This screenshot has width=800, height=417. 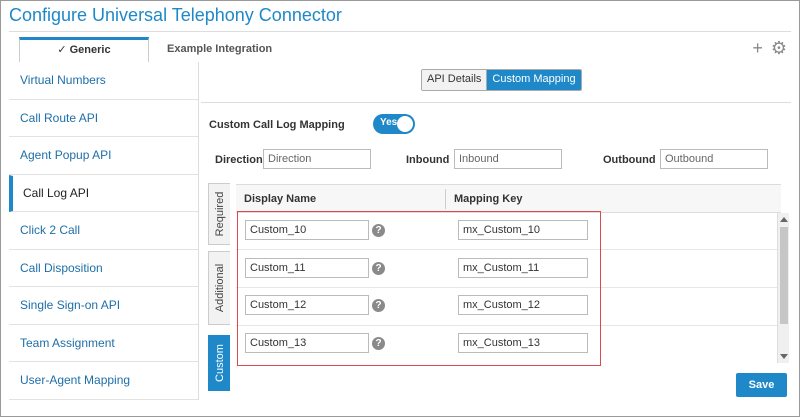 What do you see at coordinates (757, 48) in the screenshot?
I see `plus-icon: +` at bounding box center [757, 48].